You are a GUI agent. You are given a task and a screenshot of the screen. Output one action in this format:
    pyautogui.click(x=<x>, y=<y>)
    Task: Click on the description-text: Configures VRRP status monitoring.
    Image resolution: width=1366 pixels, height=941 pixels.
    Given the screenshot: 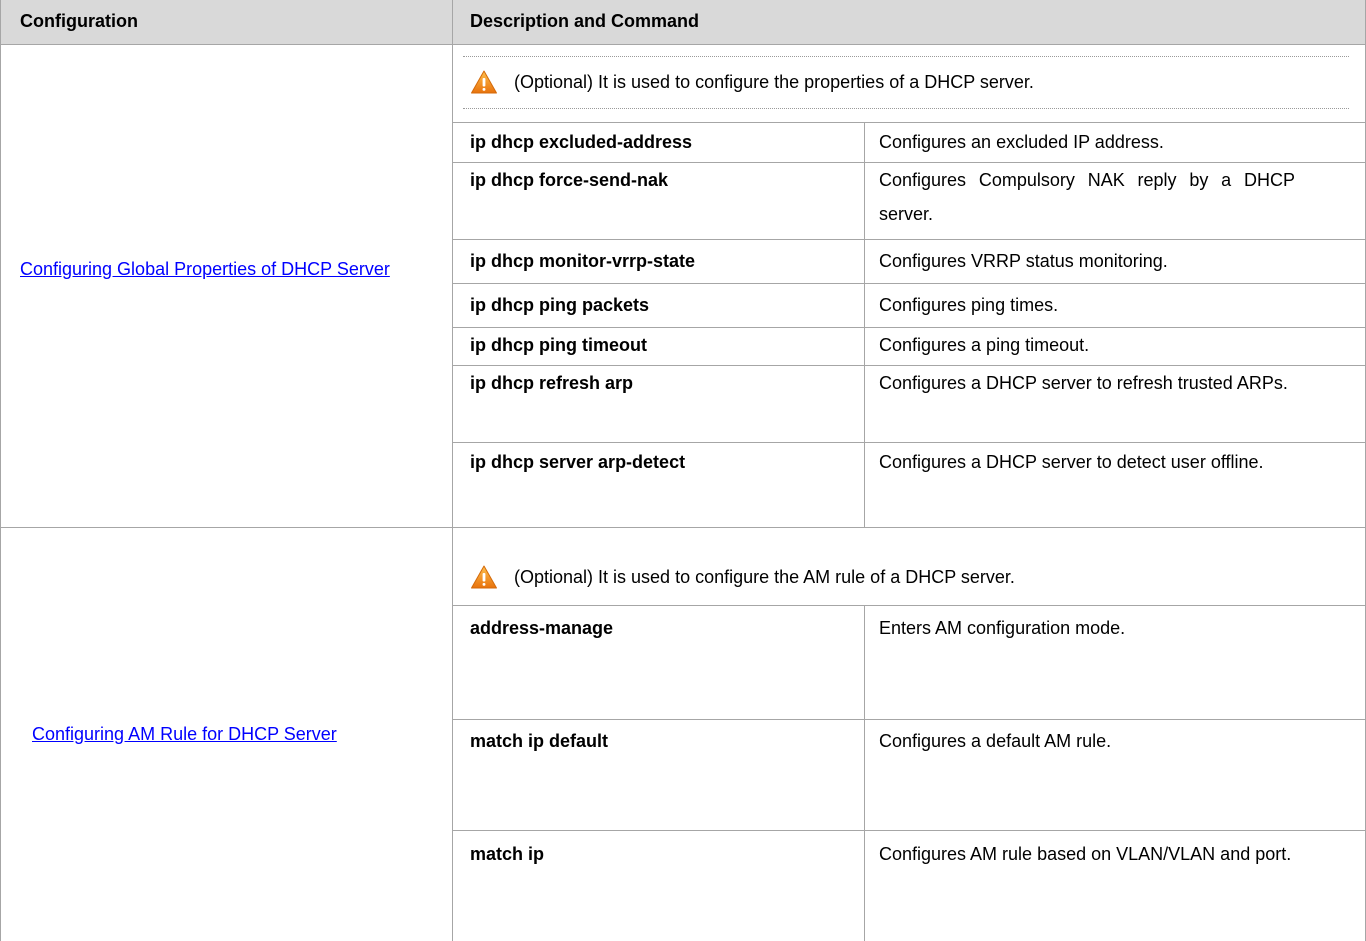 What is the action you would take?
    pyautogui.click(x=1023, y=261)
    